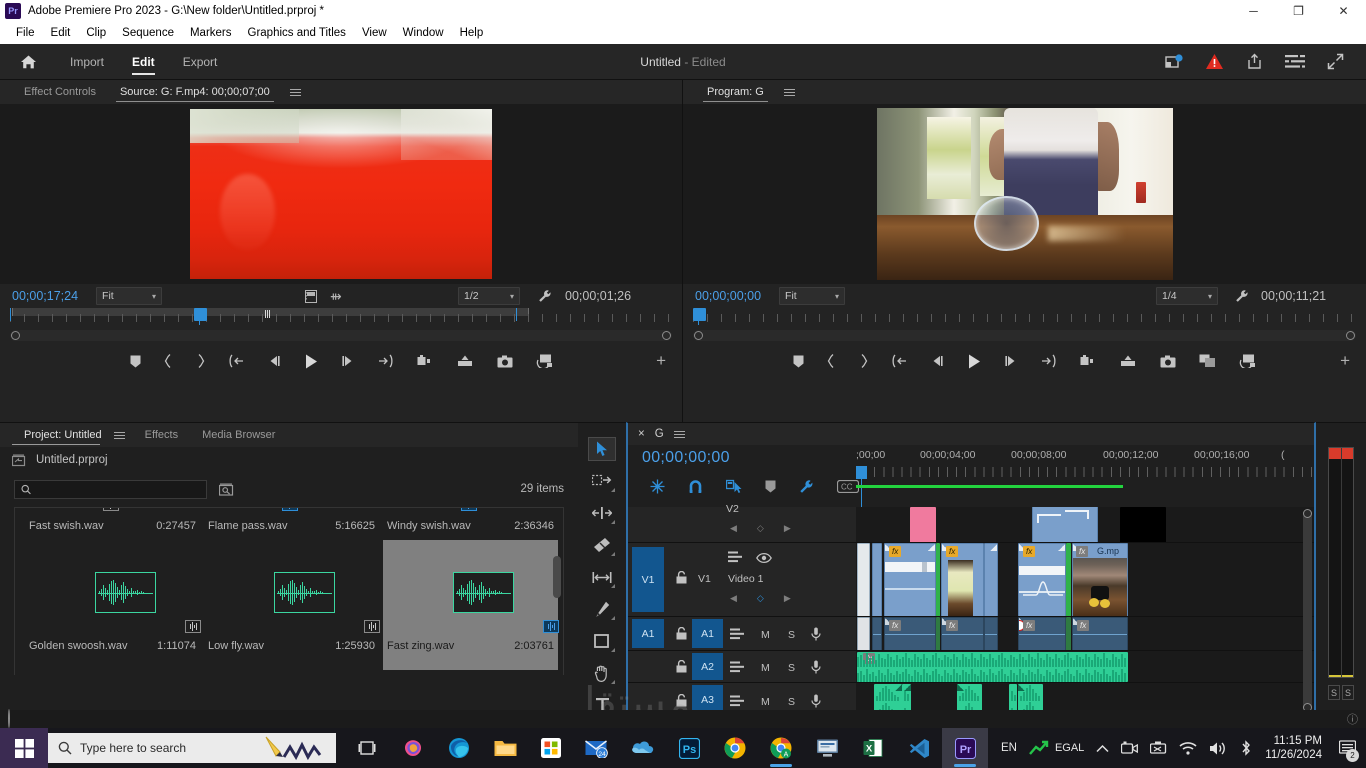 The height and width of the screenshot is (768, 1366). Describe the element at coordinates (1056, 748) in the screenshot. I see `network-status: EGAL` at that location.